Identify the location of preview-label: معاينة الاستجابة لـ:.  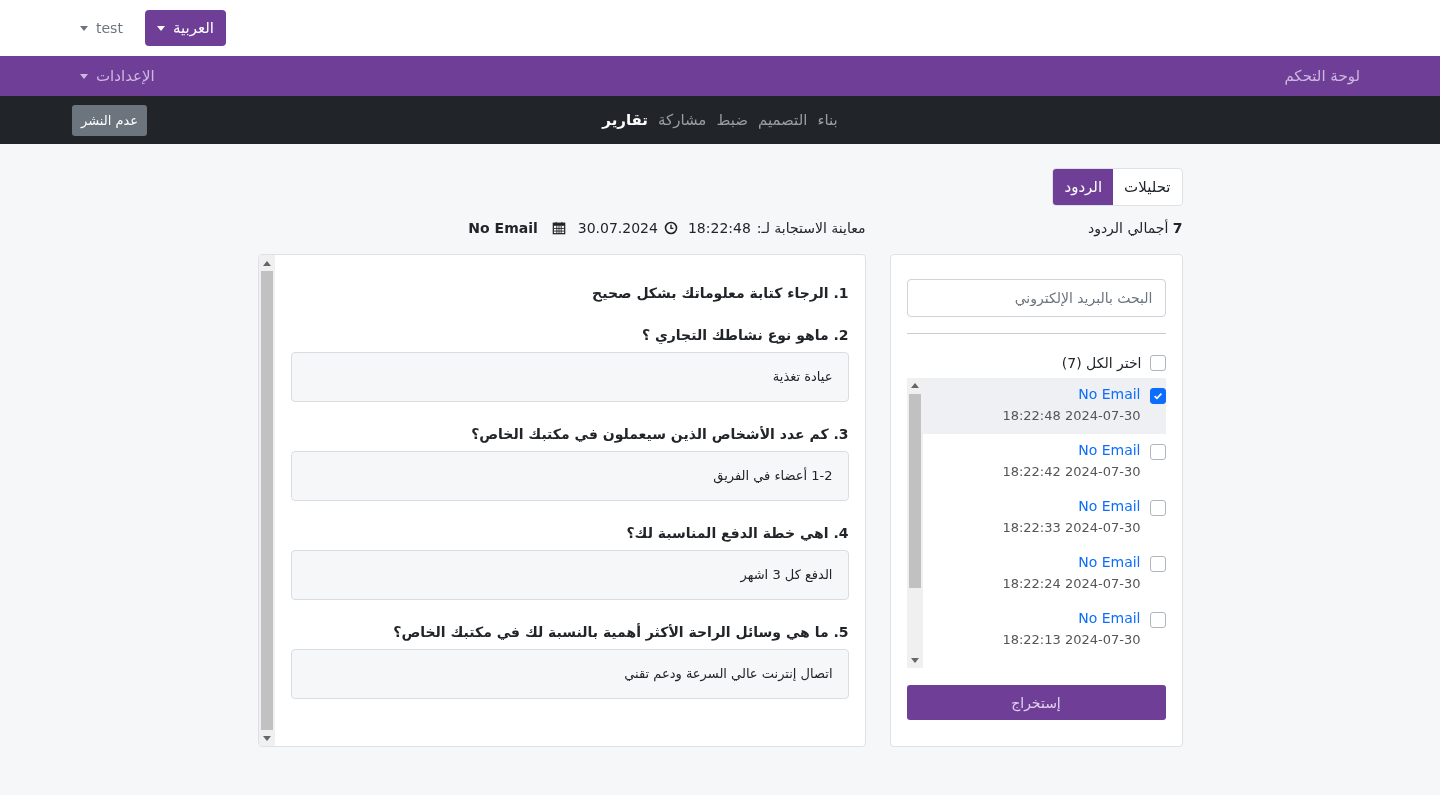
(811, 228).